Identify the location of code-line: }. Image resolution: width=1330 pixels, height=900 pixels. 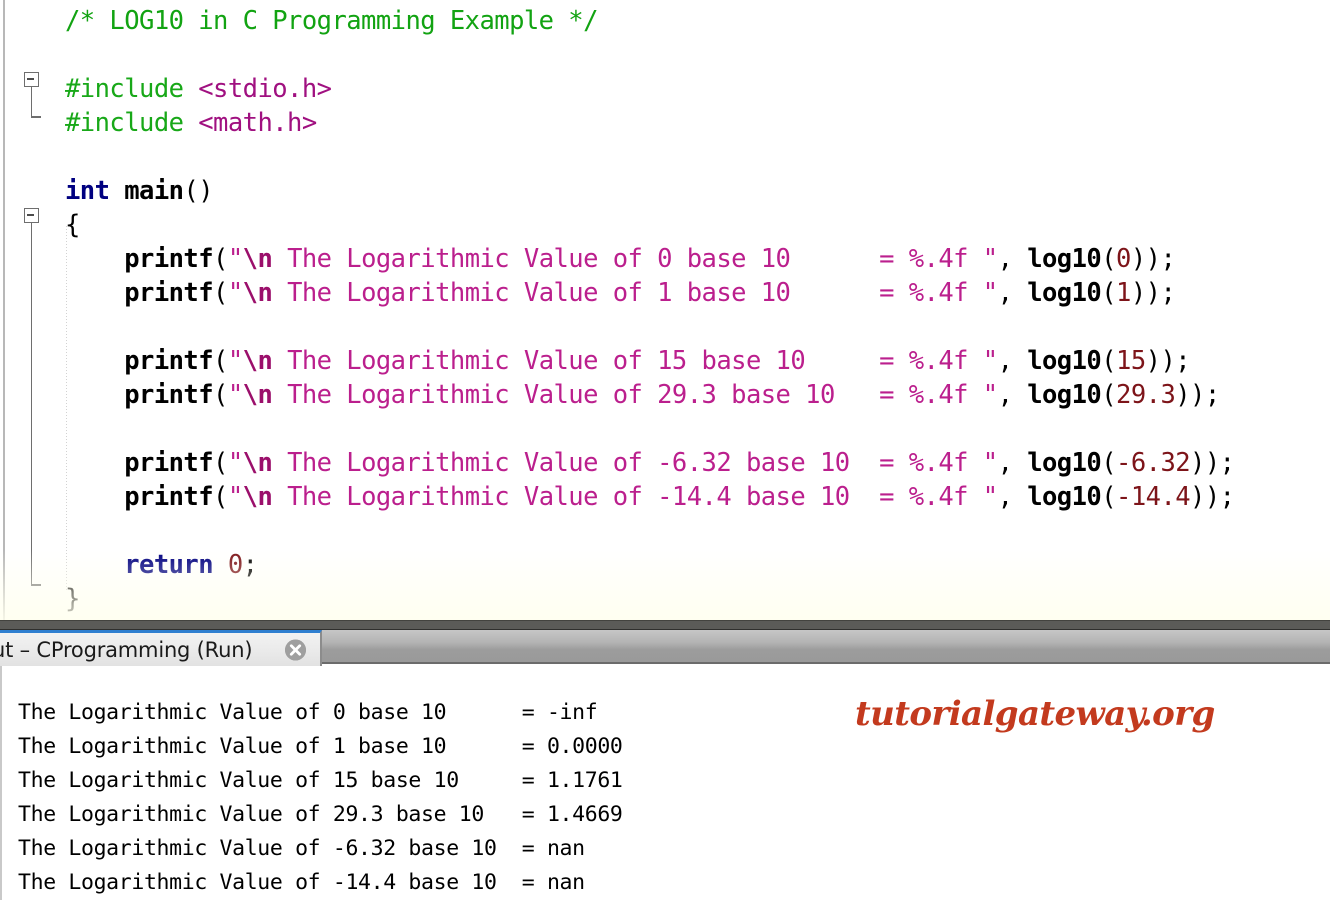
(72, 599).